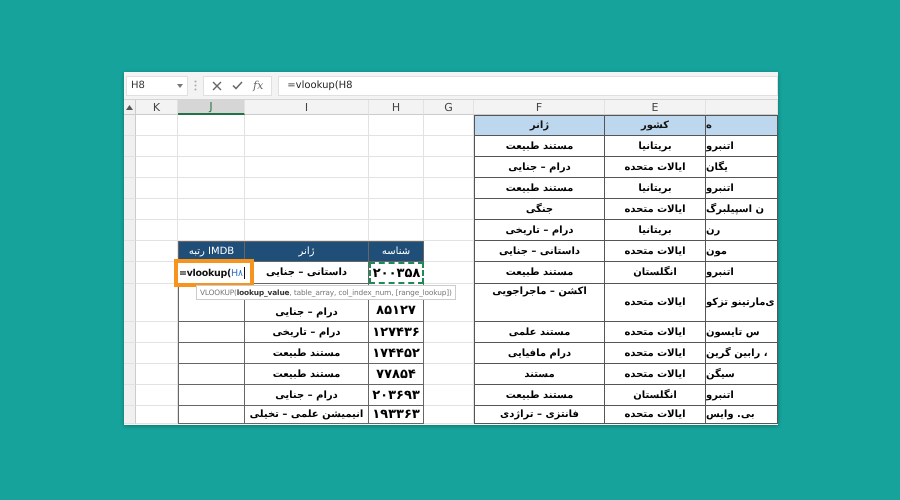  I want to click on grip-icon, so click(195, 85).